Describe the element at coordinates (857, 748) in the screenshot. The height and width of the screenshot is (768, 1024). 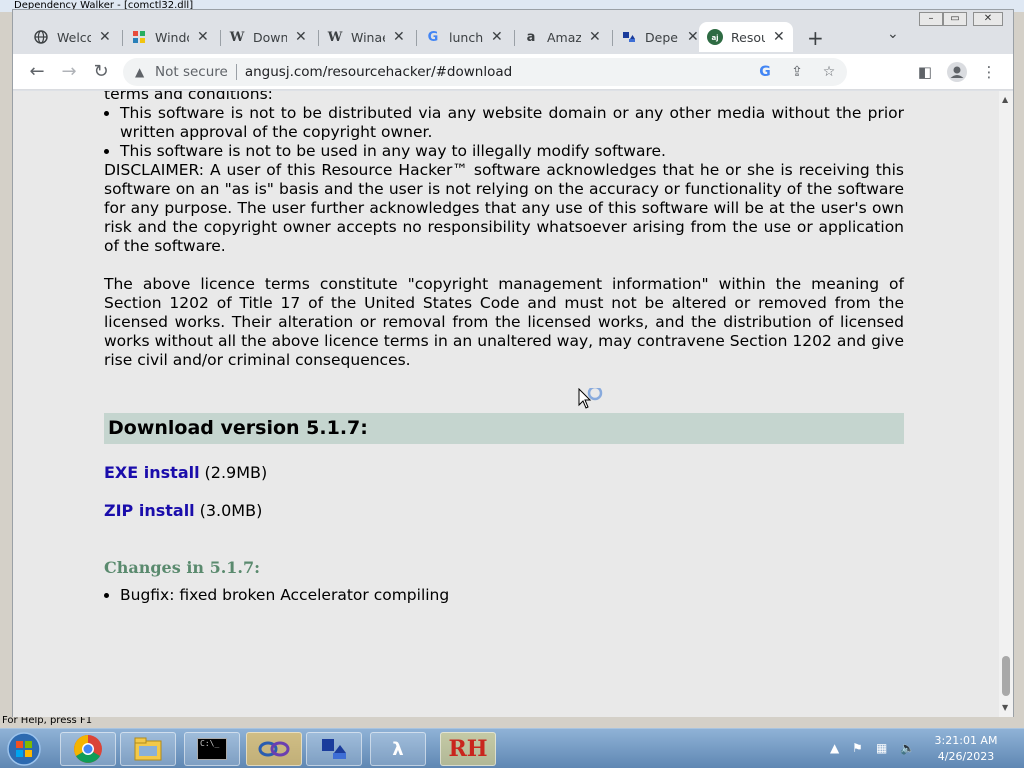
I see `action-center-icon: ⚑` at that location.